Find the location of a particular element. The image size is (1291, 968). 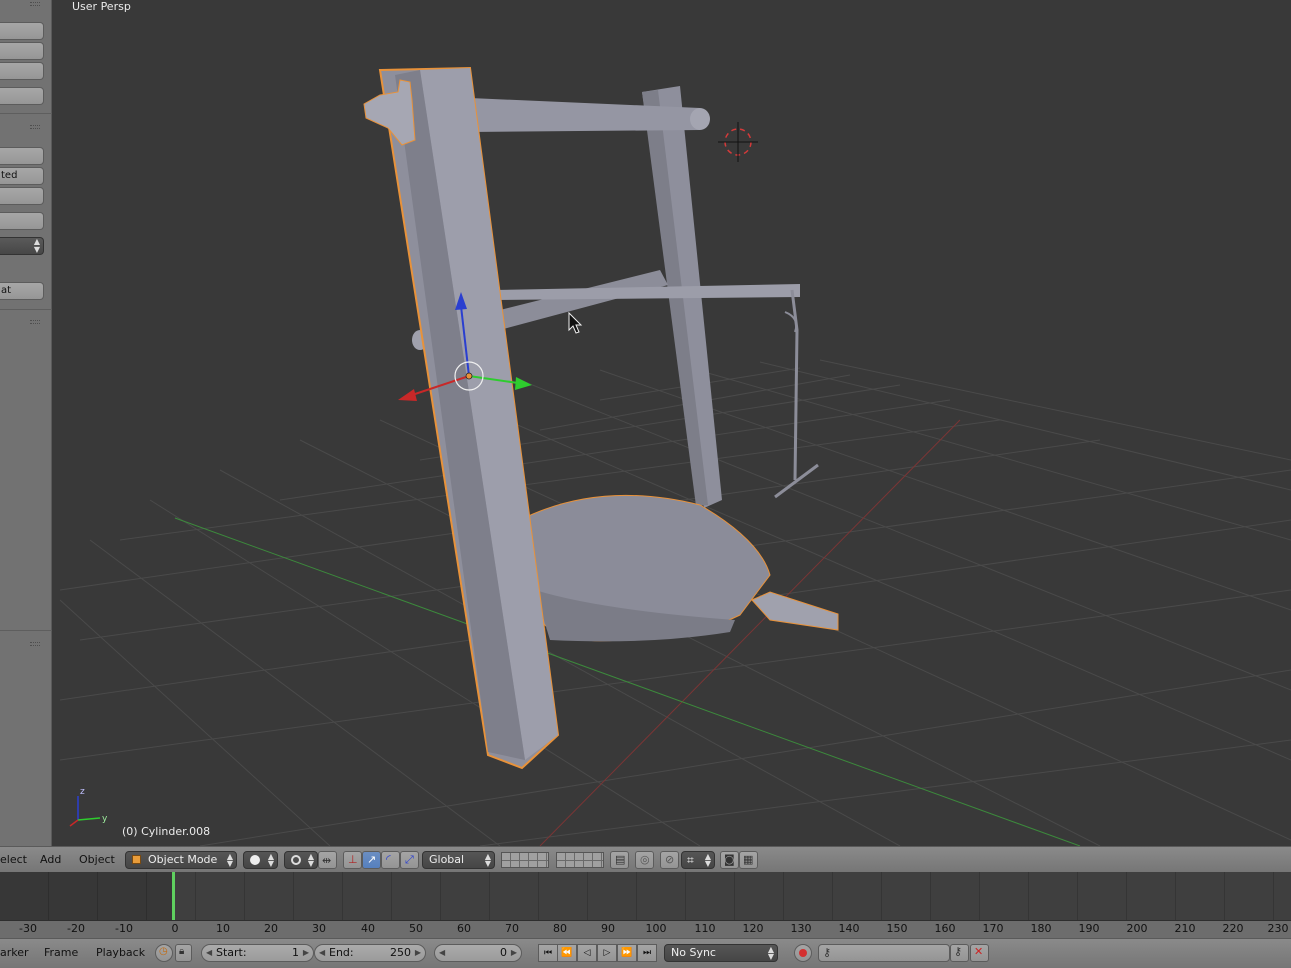

translate-button: ↗ is located at coordinates (371, 860).